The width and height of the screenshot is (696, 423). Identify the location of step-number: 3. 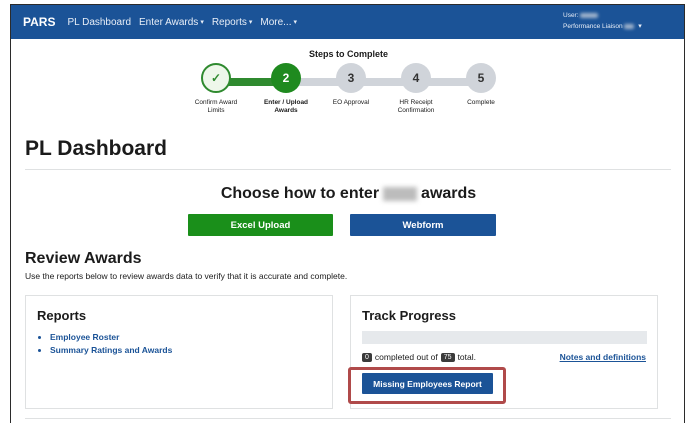
(351, 78).